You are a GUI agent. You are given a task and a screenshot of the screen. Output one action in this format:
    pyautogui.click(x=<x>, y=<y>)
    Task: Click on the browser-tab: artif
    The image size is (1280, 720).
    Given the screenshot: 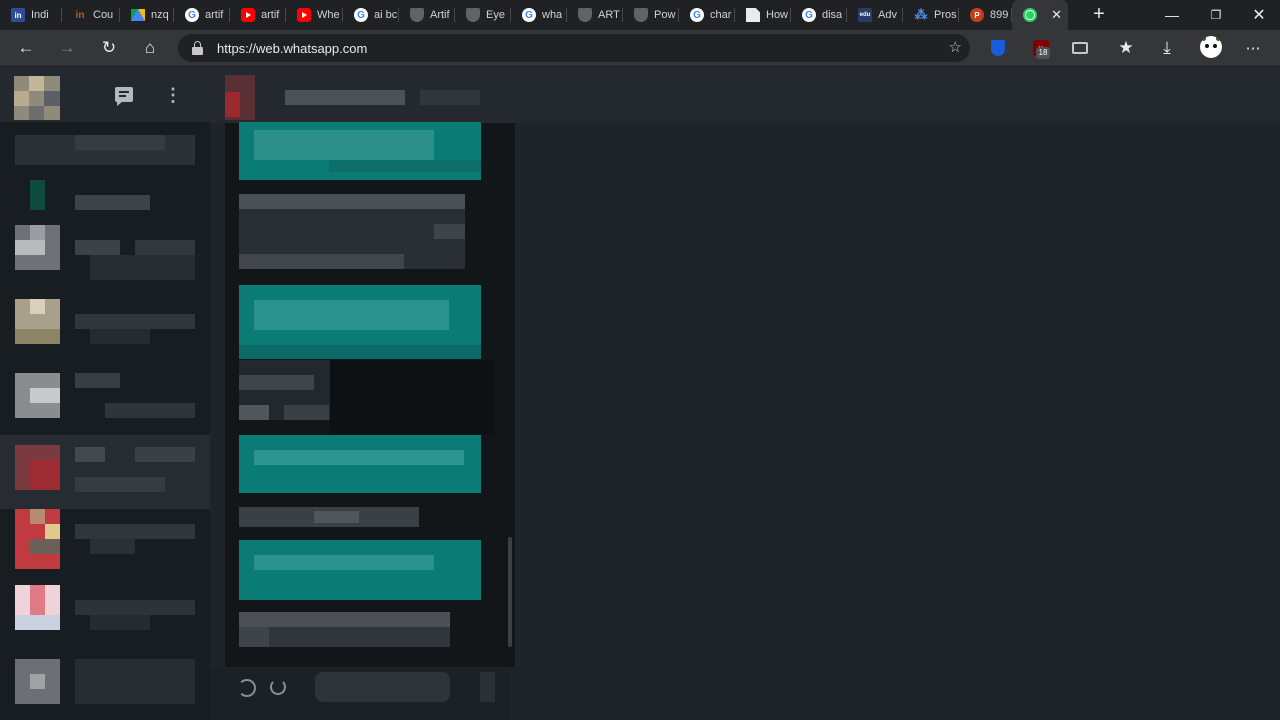 What is the action you would take?
    pyautogui.click(x=258, y=15)
    